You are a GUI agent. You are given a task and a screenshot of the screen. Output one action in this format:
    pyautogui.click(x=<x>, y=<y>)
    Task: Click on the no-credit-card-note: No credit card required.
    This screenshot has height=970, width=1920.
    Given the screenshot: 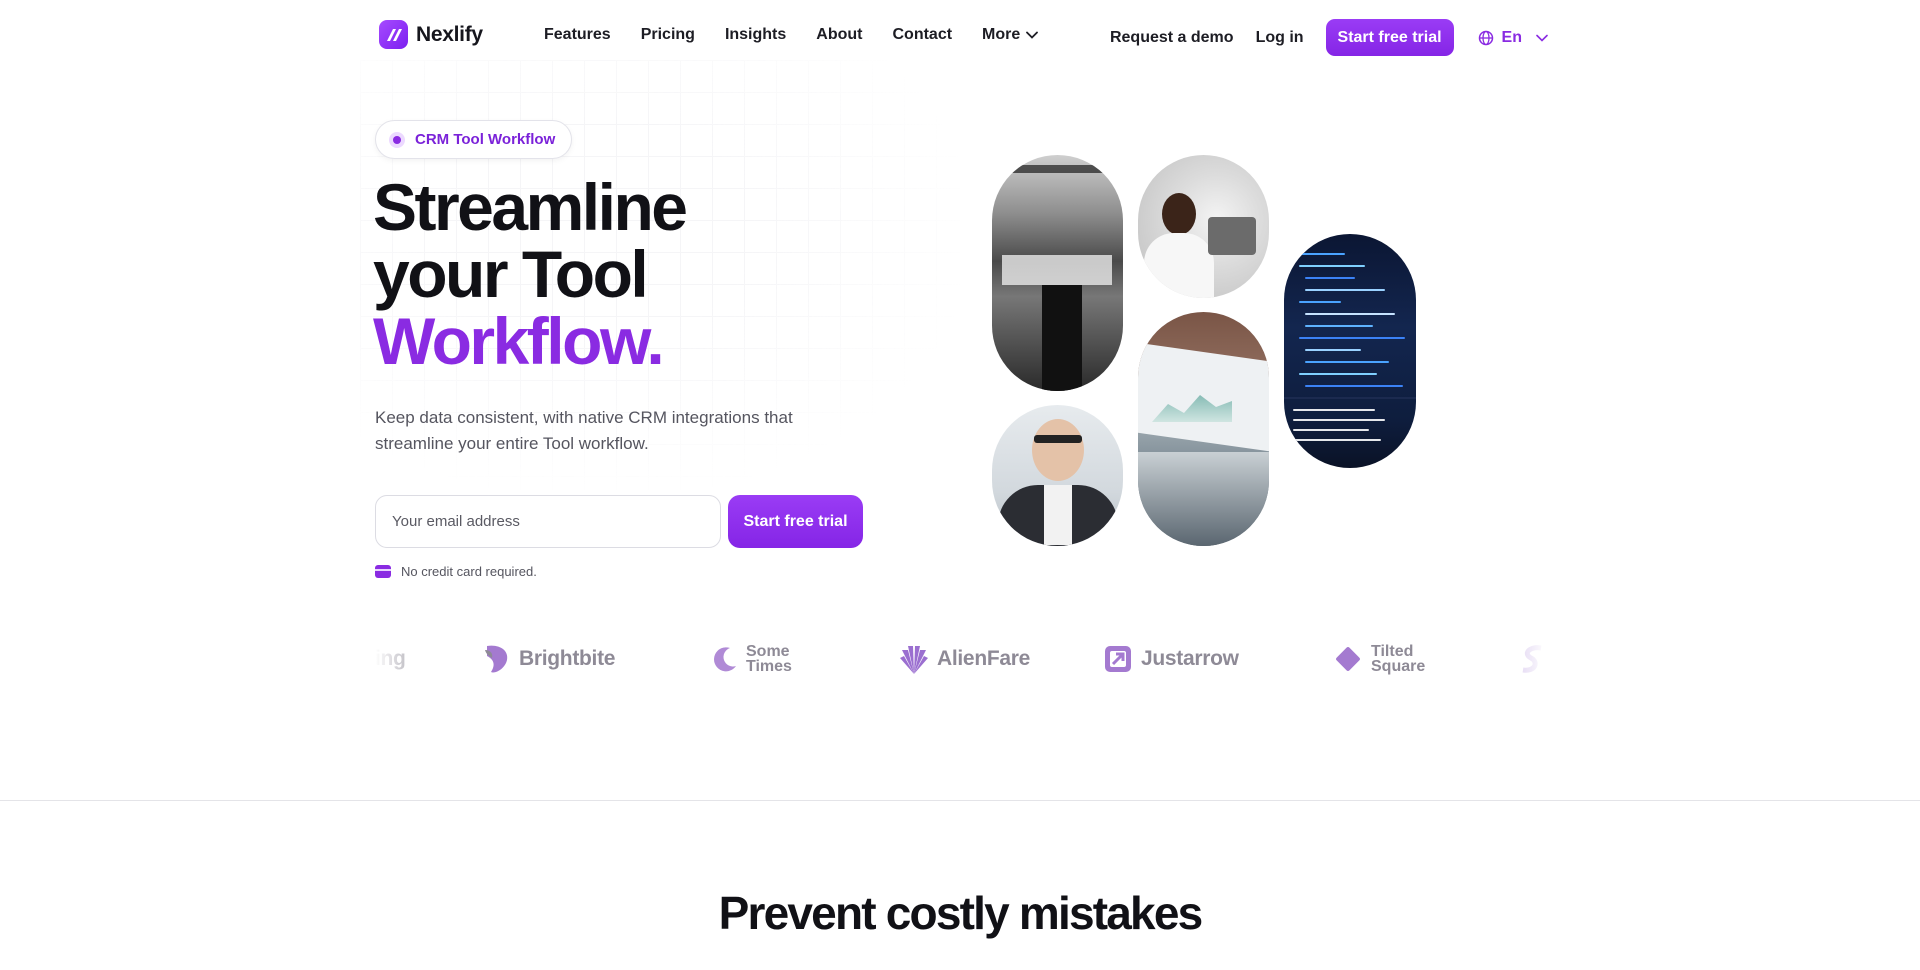 What is the action you would take?
    pyautogui.click(x=456, y=571)
    